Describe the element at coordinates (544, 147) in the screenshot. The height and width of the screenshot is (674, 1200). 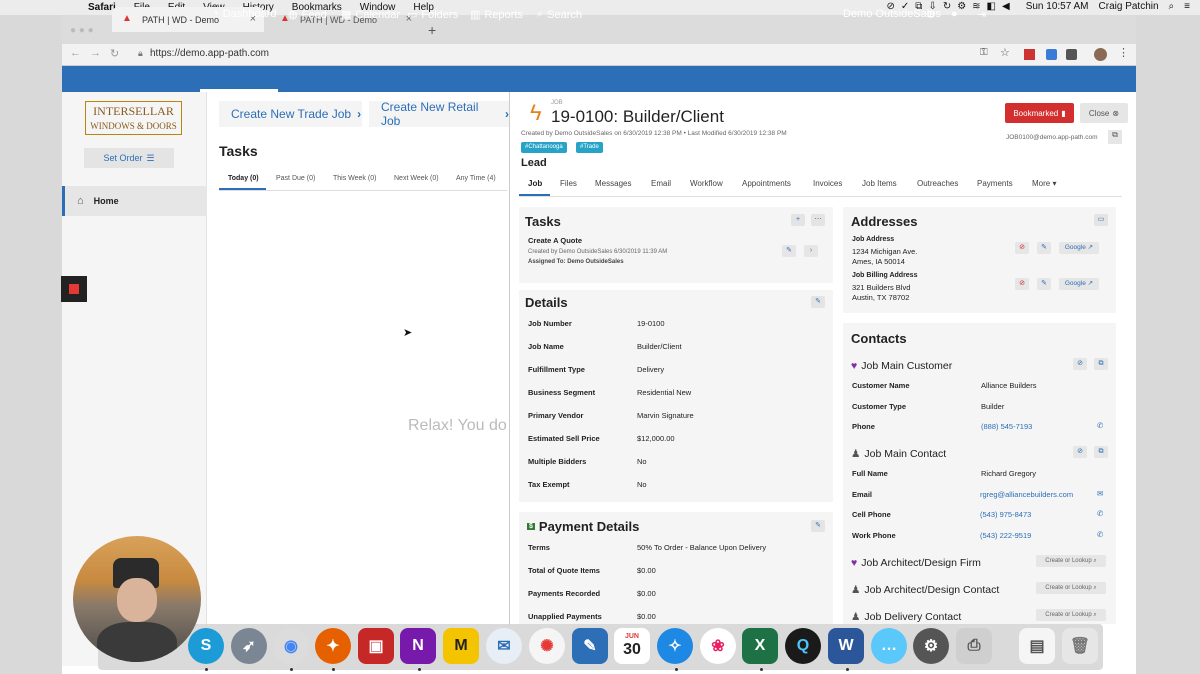
I see `tag-badge: #Chattanooga` at that location.